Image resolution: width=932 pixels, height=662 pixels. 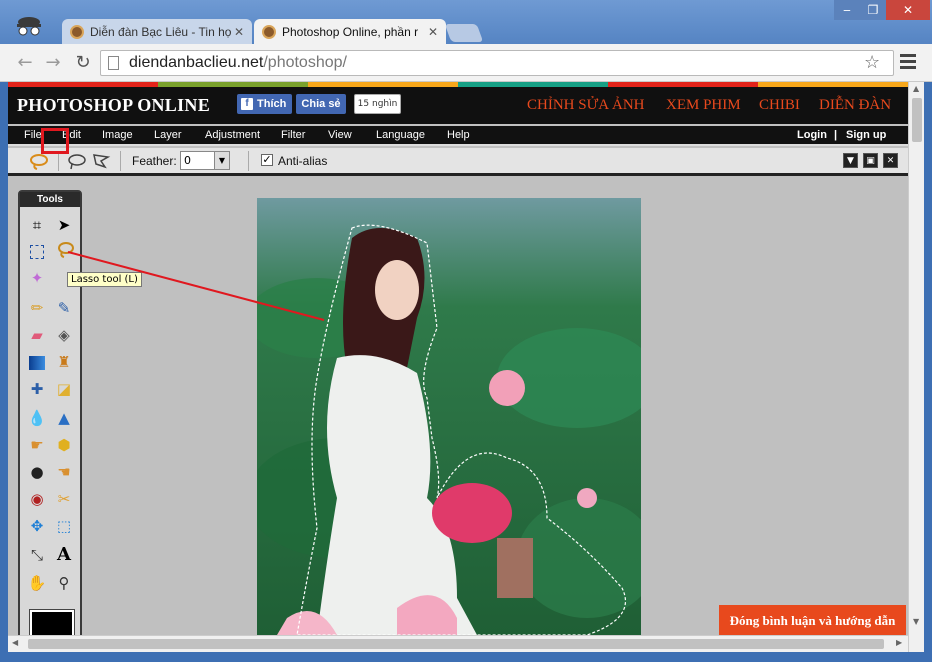 I want to click on dodge-tool-icon: ●, so click(x=37, y=472).